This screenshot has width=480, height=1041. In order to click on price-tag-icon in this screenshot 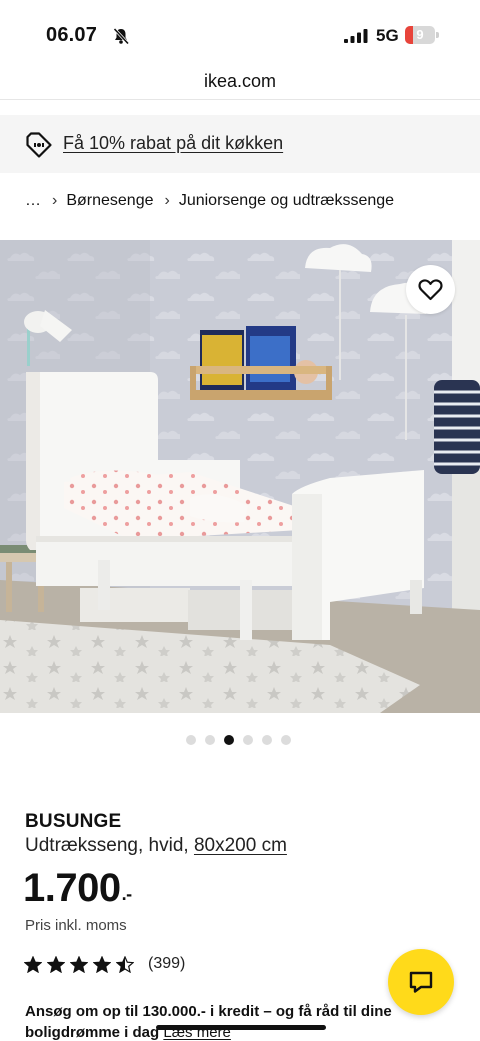, I will do `click(39, 145)`.